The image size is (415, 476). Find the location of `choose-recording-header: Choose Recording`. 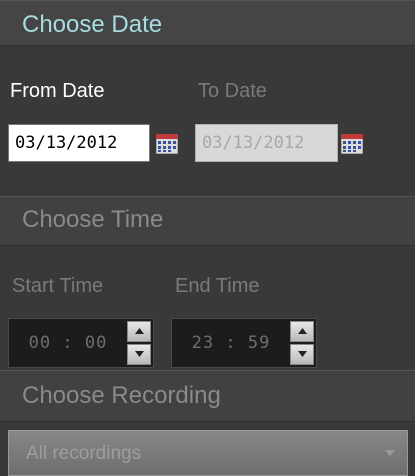

choose-recording-header: Choose Recording is located at coordinates (207, 396).